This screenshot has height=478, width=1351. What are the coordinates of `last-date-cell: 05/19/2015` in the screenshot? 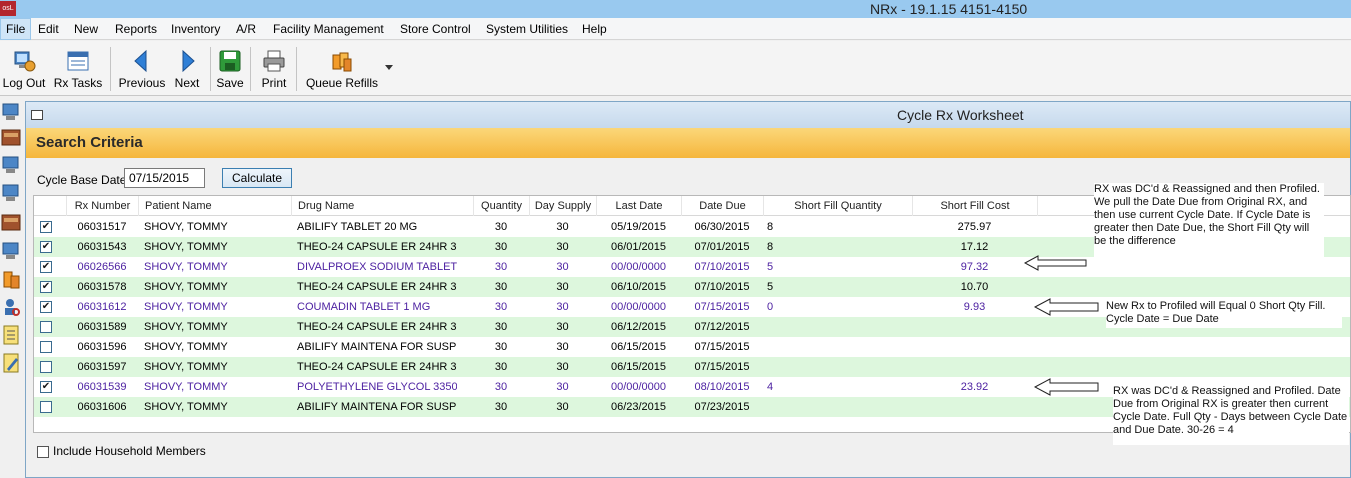 It's located at (638, 227).